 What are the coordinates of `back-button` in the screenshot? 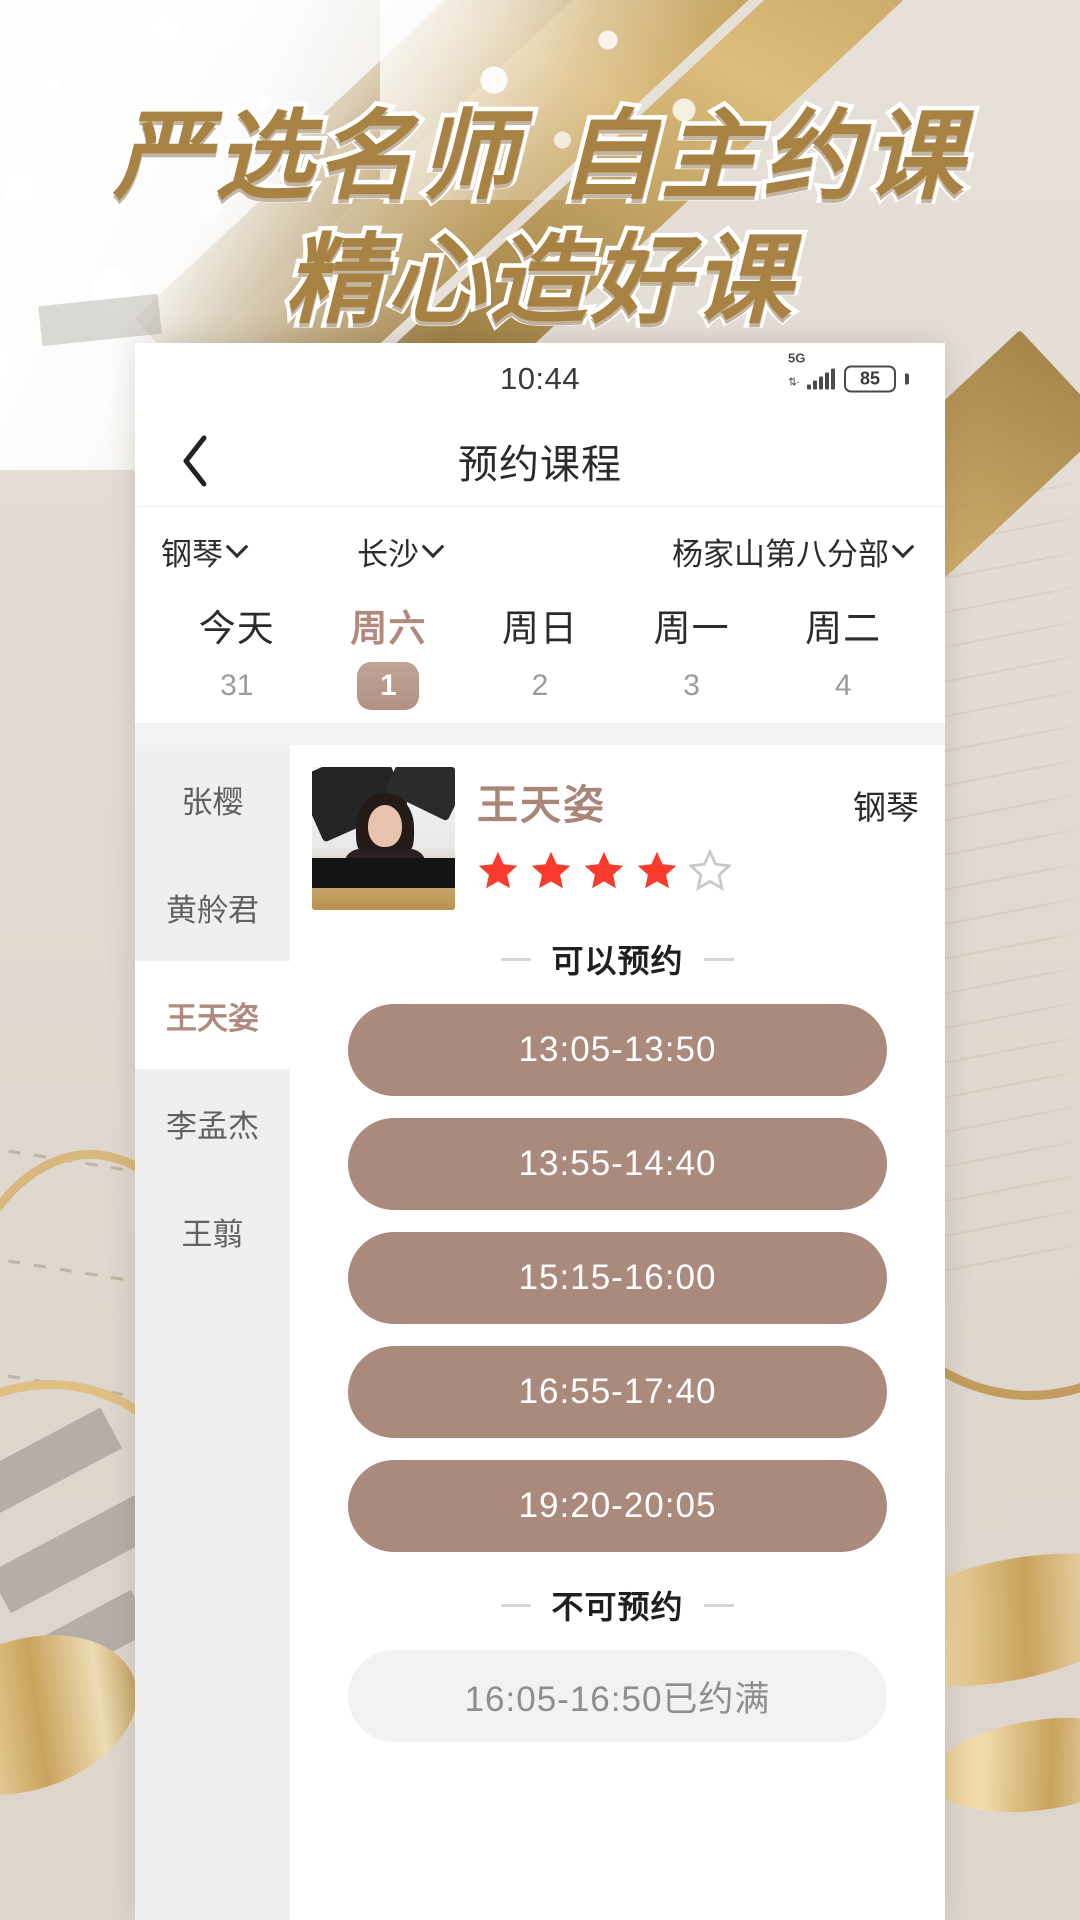 It's located at (195, 461).